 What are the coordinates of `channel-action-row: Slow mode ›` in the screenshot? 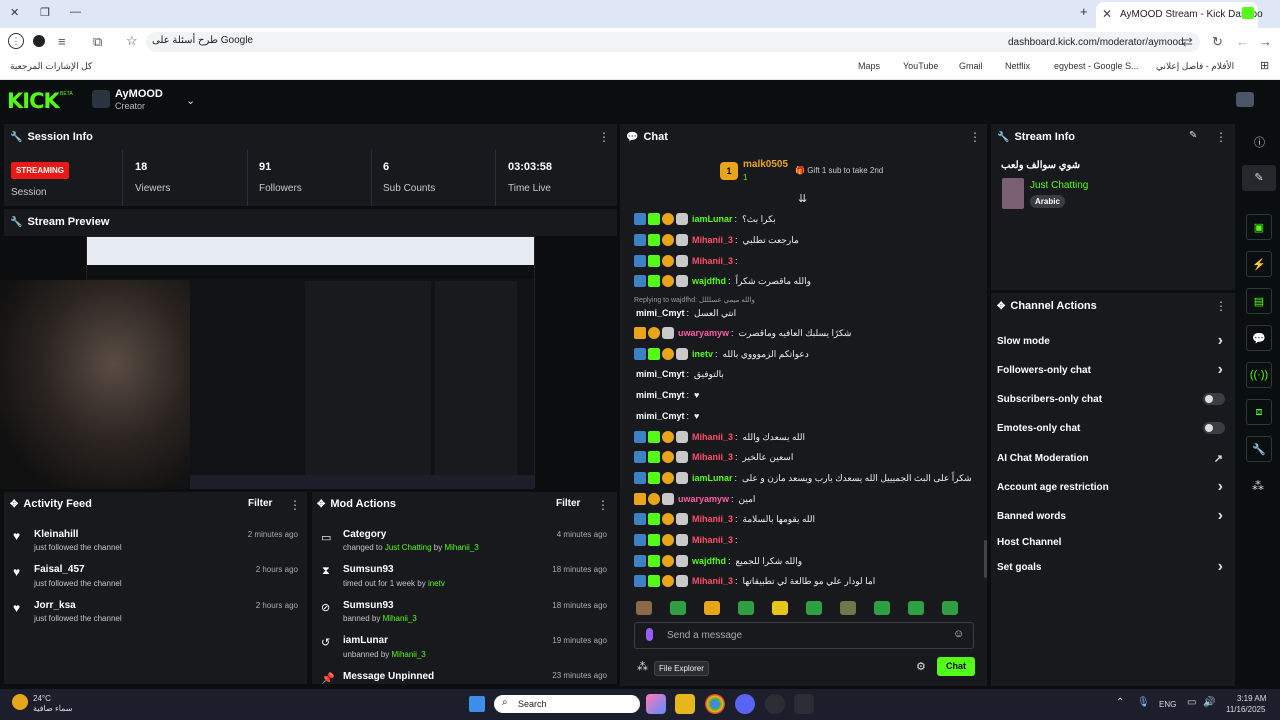 It's located at (1112, 341).